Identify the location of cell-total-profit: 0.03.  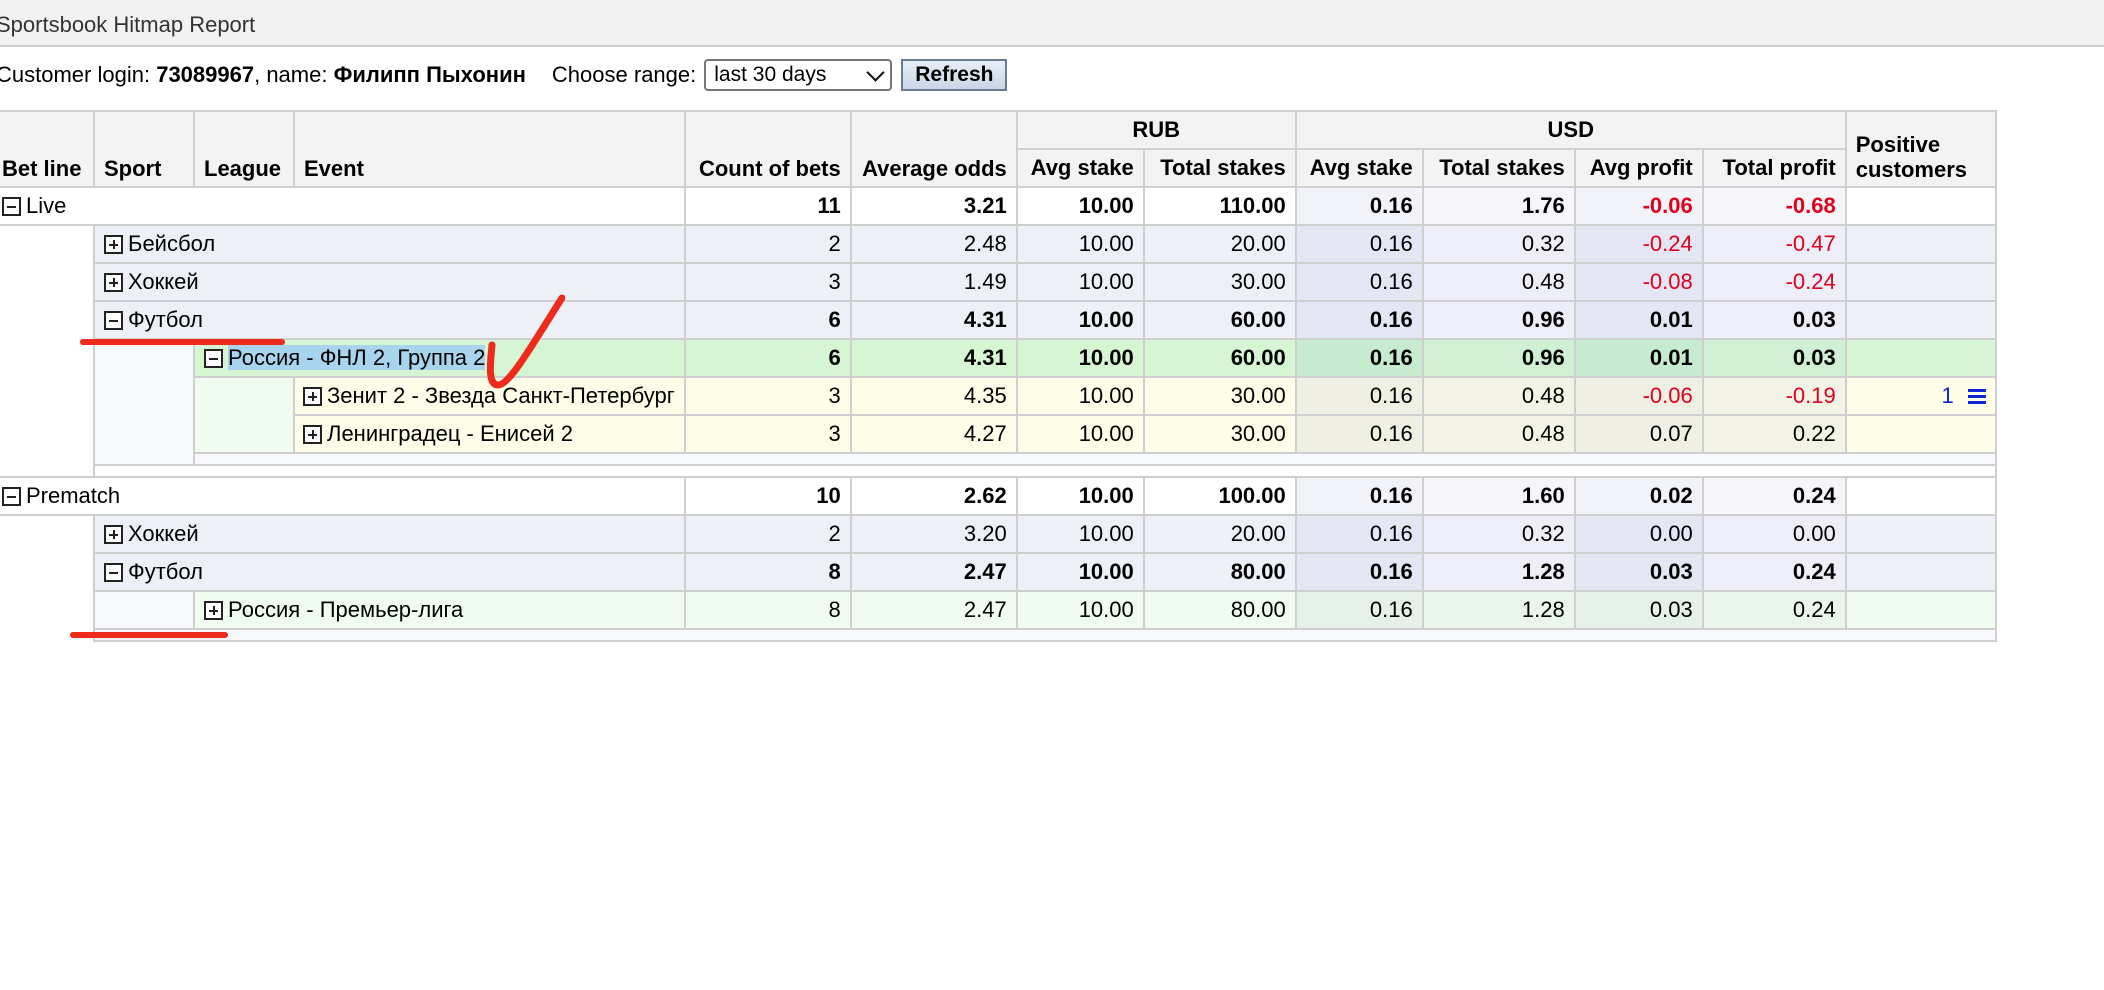
(1774, 358).